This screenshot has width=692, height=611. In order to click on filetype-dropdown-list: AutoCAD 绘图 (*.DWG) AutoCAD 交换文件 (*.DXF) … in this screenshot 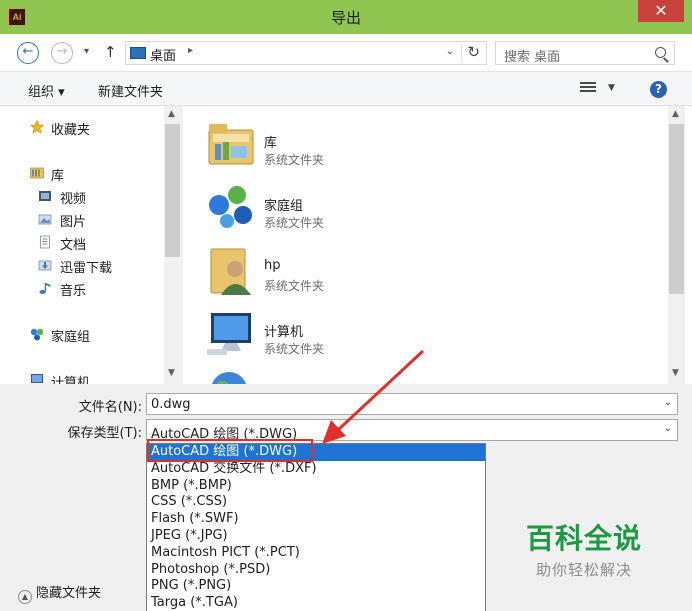, I will do `click(316, 527)`.